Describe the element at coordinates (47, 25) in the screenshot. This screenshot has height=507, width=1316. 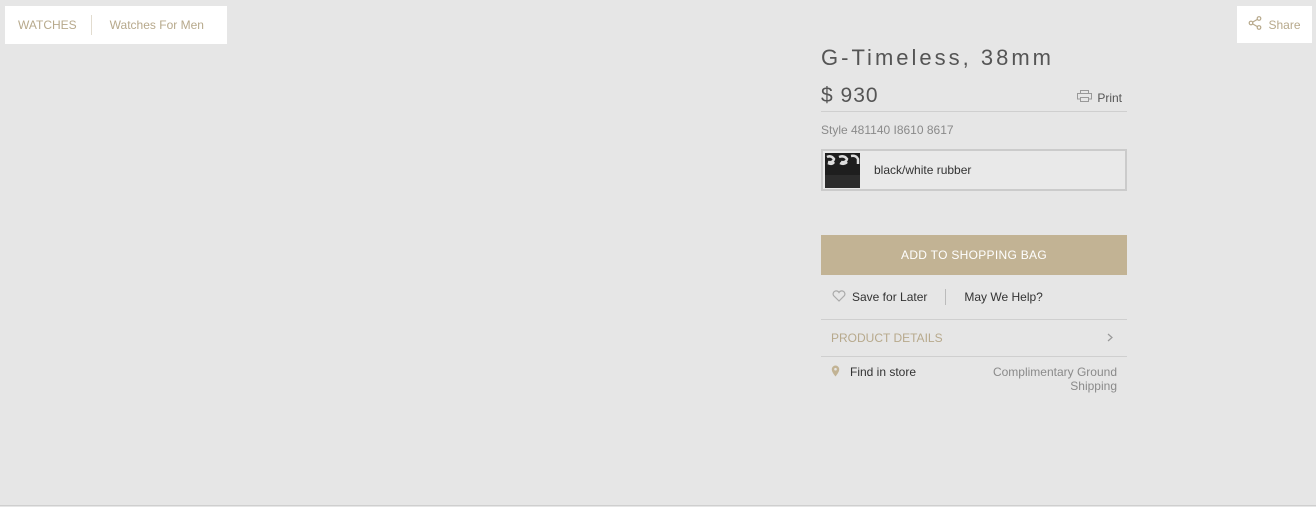
I see `breadcrumb-watches: WATCHES` at that location.